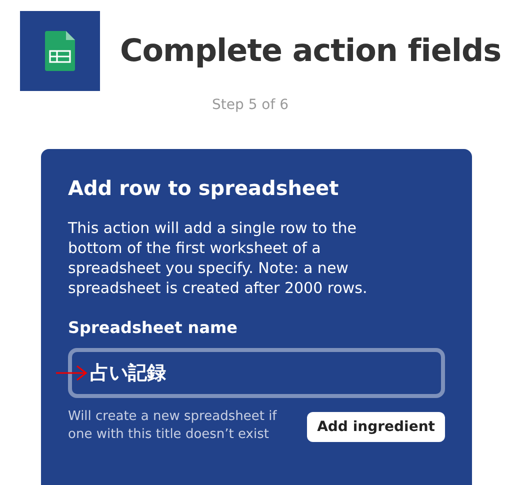 This screenshot has width=527, height=485. Describe the element at coordinates (173, 426) in the screenshot. I see `field-help: Will create a new spreadsheet if one with this title doesn’t exist` at that location.